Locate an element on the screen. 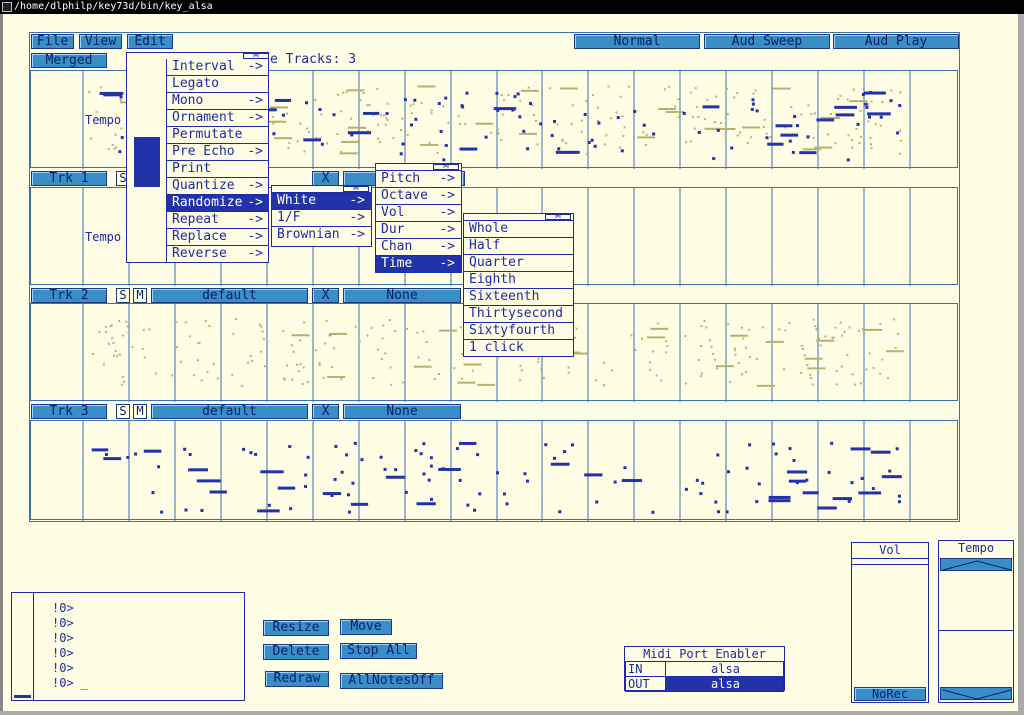 The height and width of the screenshot is (715, 1024). move-button: Move is located at coordinates (366, 627).